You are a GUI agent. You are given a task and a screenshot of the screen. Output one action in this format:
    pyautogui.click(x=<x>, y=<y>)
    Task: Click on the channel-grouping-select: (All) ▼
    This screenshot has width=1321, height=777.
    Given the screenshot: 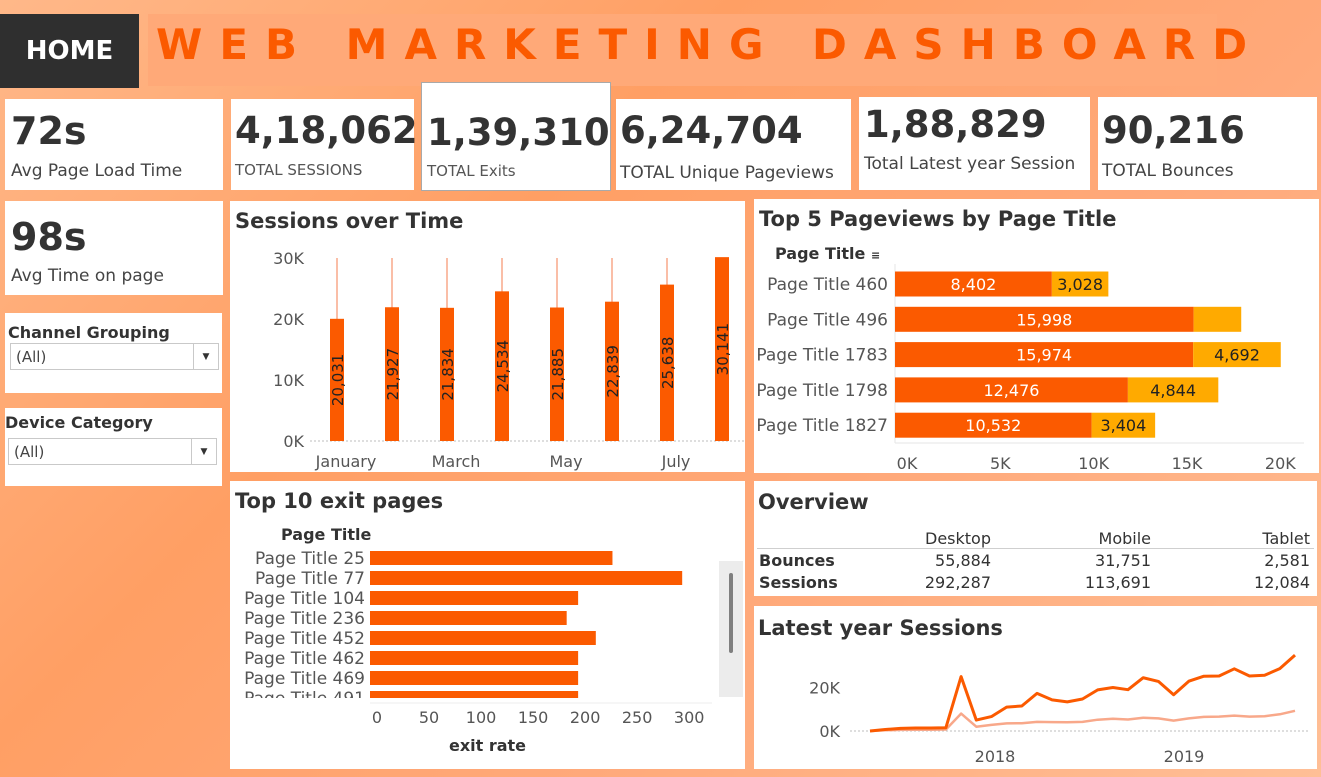 What is the action you would take?
    pyautogui.click(x=114, y=356)
    